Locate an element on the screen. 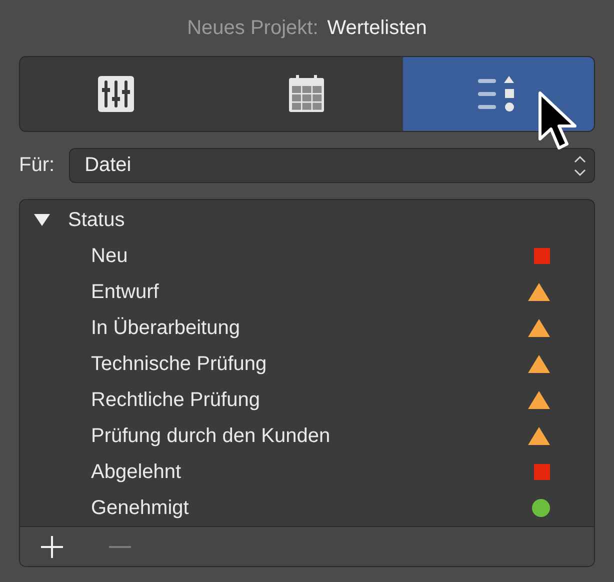 Image resolution: width=614 pixels, height=582 pixels. group-label: Status is located at coordinates (309, 220).